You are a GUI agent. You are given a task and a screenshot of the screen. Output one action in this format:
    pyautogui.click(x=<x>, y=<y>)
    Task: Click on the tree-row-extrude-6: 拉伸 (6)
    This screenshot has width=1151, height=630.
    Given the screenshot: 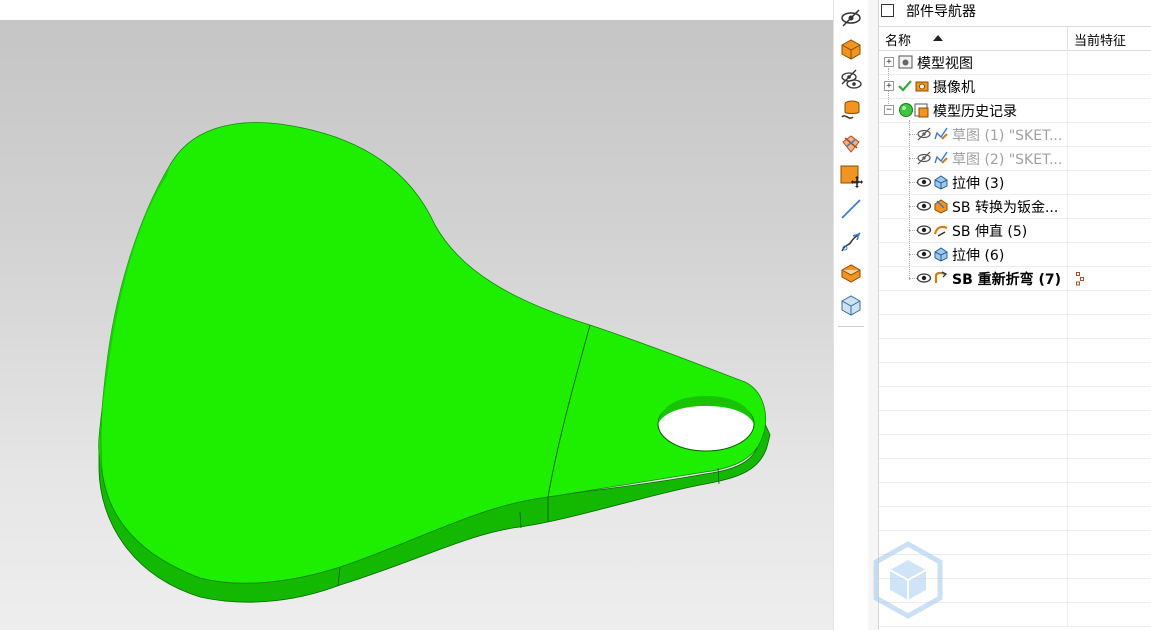 What is the action you would take?
    pyautogui.click(x=1015, y=254)
    